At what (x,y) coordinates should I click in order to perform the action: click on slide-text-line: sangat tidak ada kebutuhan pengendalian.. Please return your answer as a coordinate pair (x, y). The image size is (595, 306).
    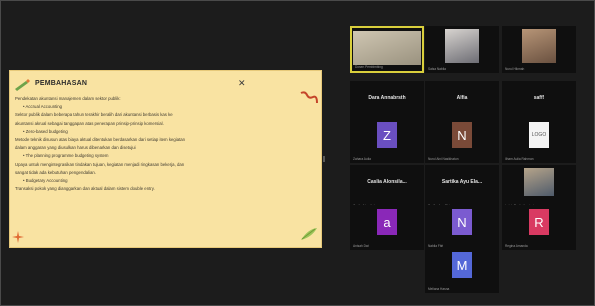
    Looking at the image, I should click on (55, 172).